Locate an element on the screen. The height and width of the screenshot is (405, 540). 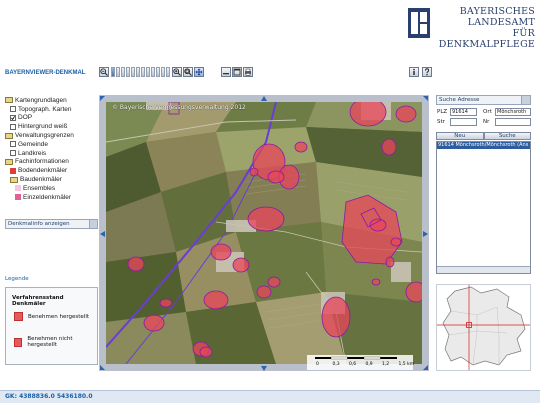
horizontal-scrollbar is located at coordinates (483, 269).